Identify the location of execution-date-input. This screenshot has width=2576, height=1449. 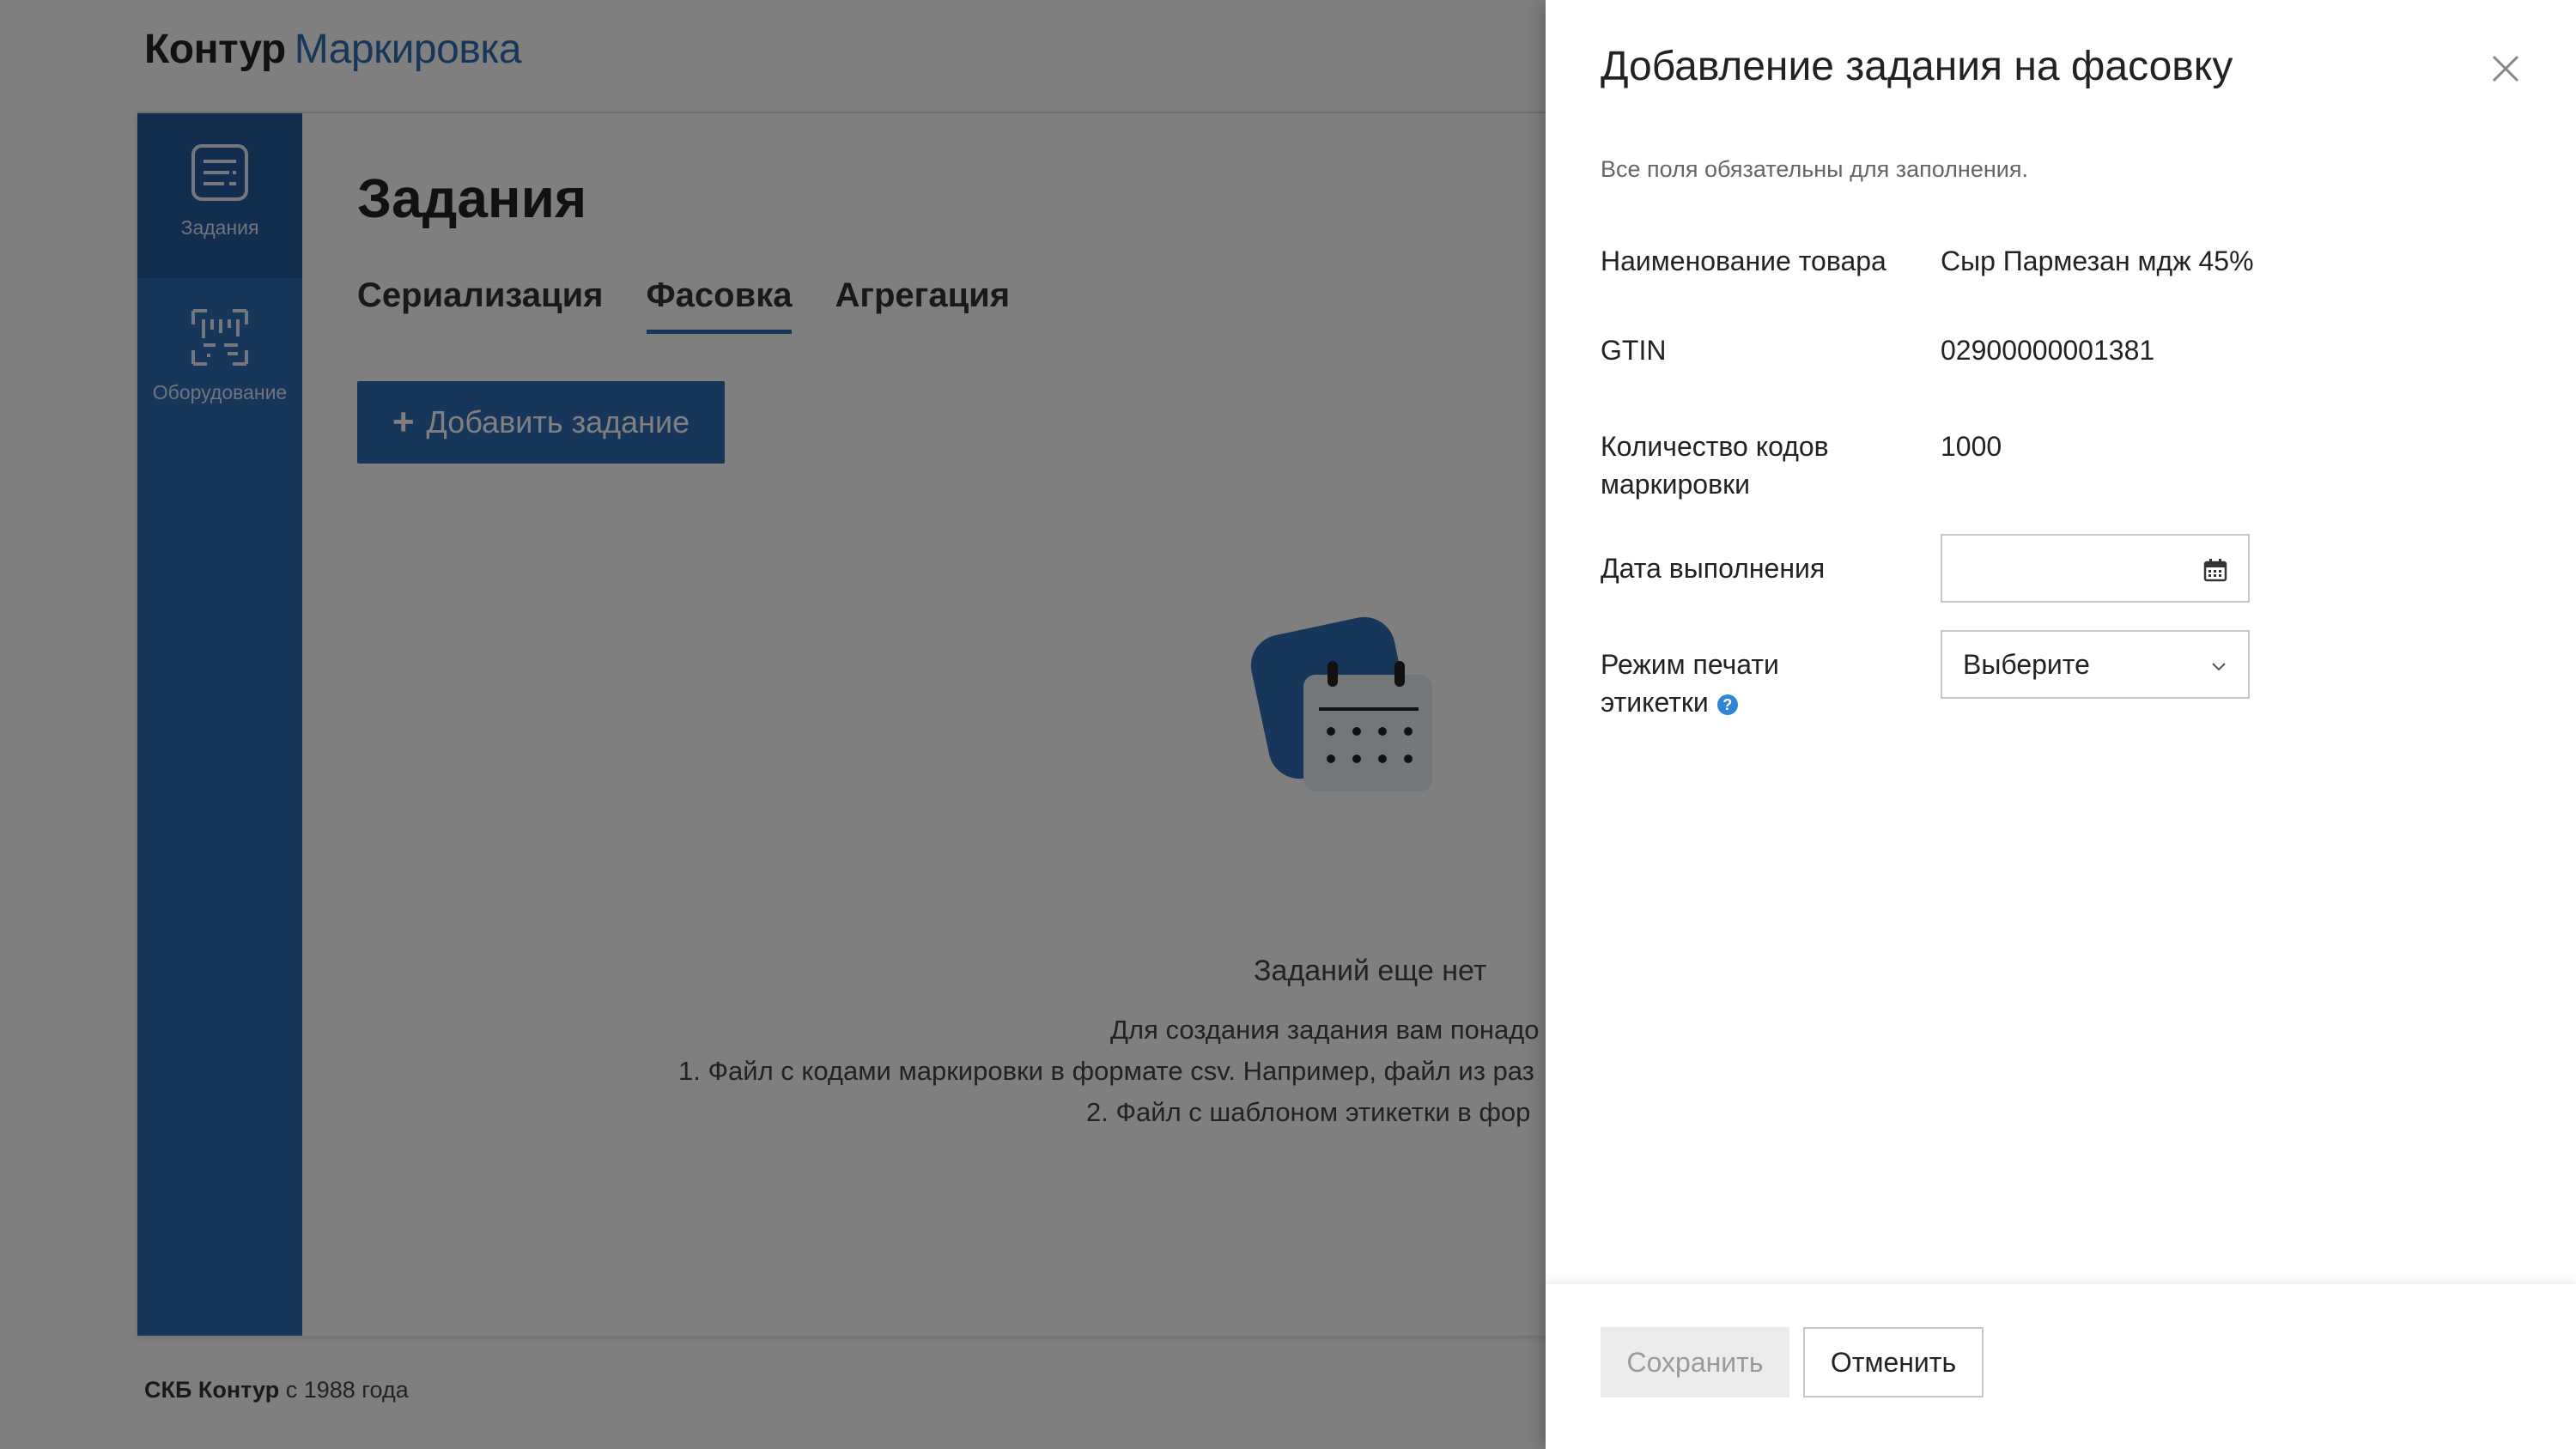
(2095, 568).